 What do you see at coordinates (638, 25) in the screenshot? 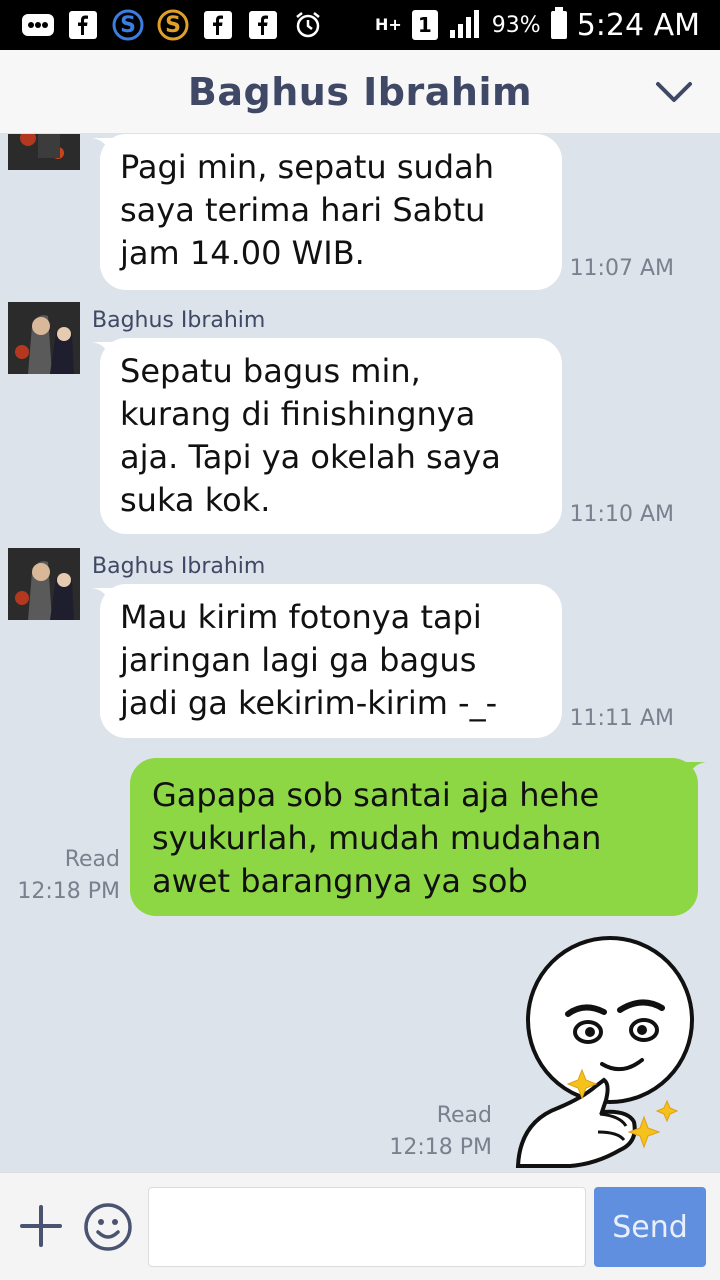
I see `status-time: 5:24 AM` at bounding box center [638, 25].